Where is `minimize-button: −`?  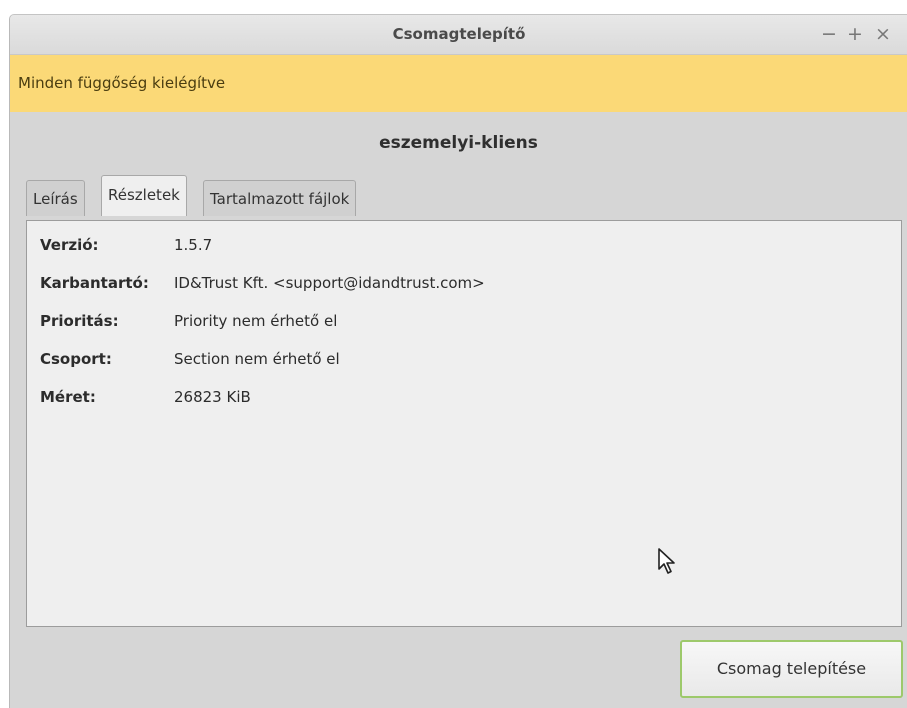
minimize-button: − is located at coordinates (829, 34).